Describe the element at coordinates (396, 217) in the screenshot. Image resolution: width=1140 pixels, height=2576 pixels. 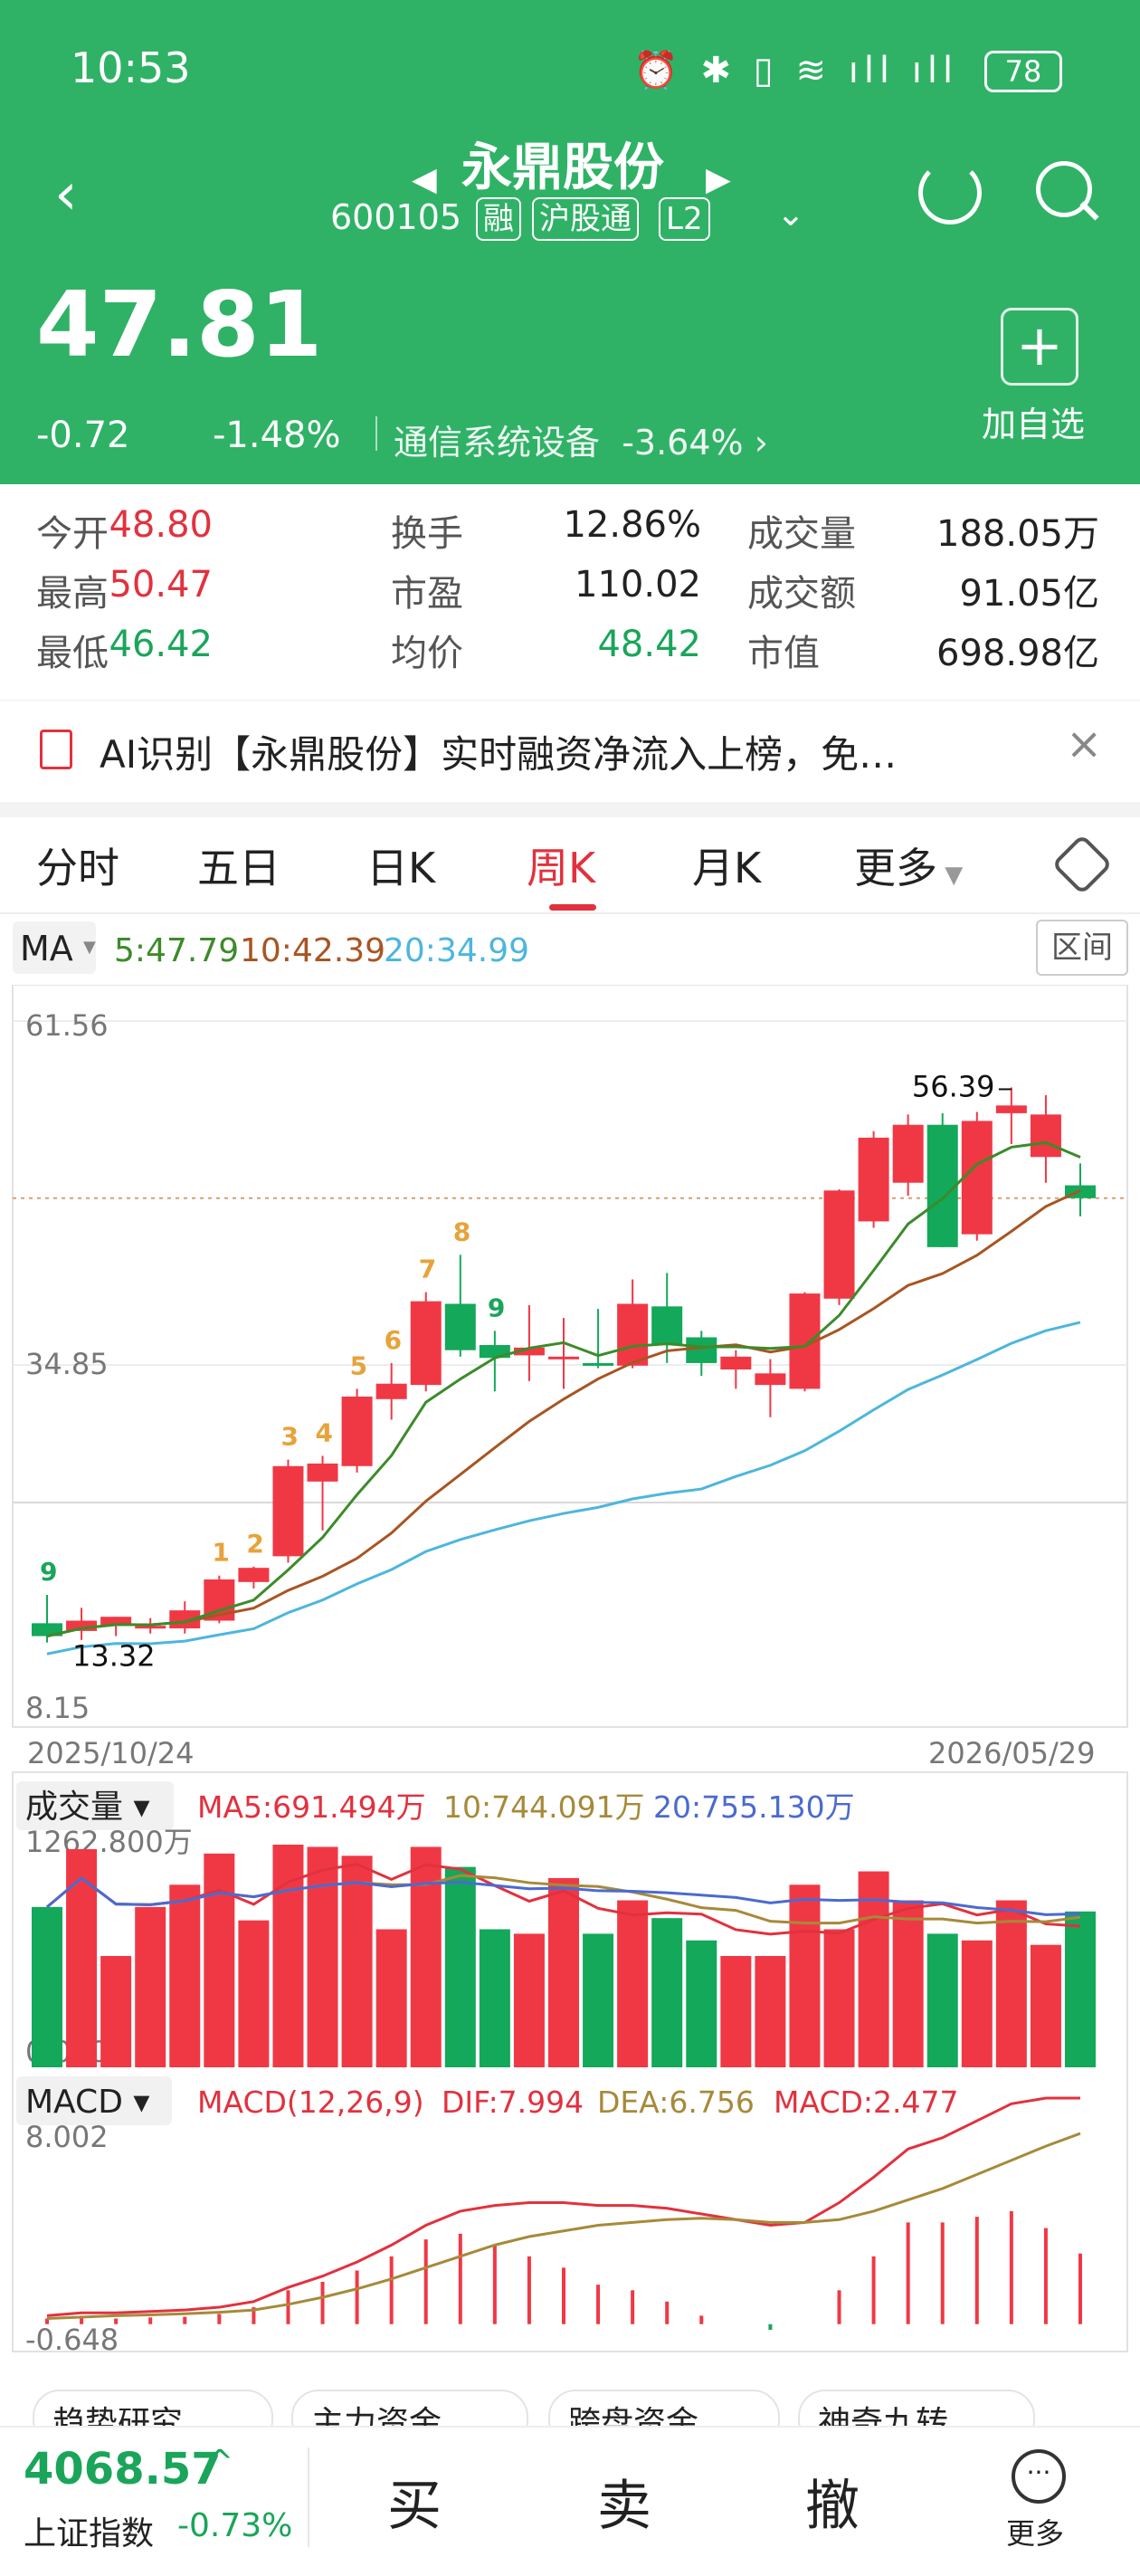
I see `stock-code: 600105` at that location.